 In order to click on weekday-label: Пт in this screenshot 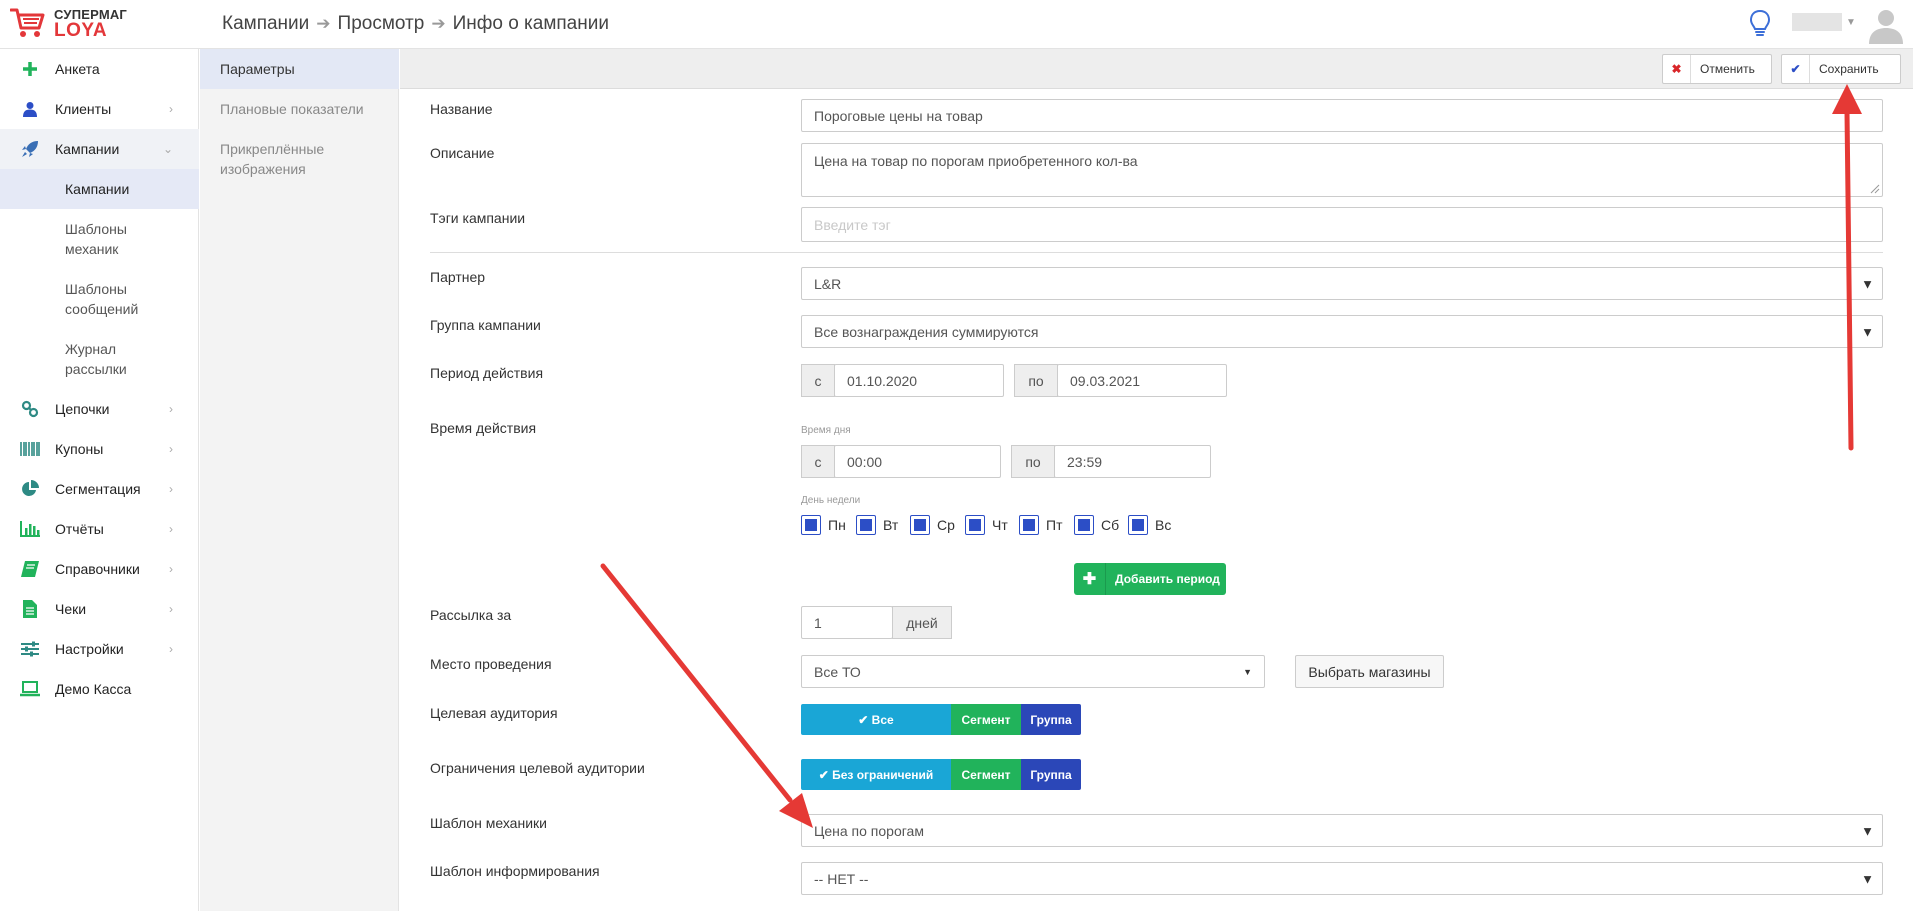, I will do `click(1054, 525)`.